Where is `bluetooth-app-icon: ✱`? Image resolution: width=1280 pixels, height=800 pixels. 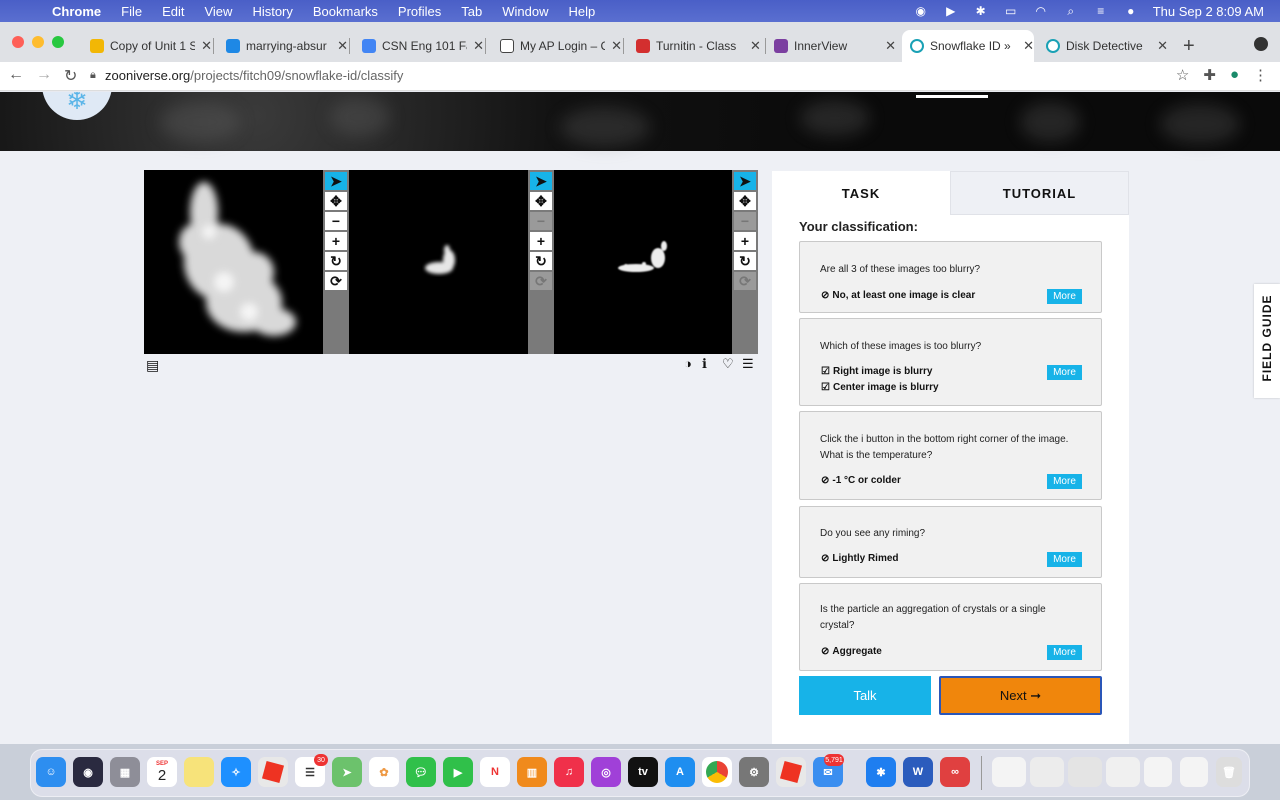
bluetooth-app-icon: ✱ is located at coordinates (881, 772).